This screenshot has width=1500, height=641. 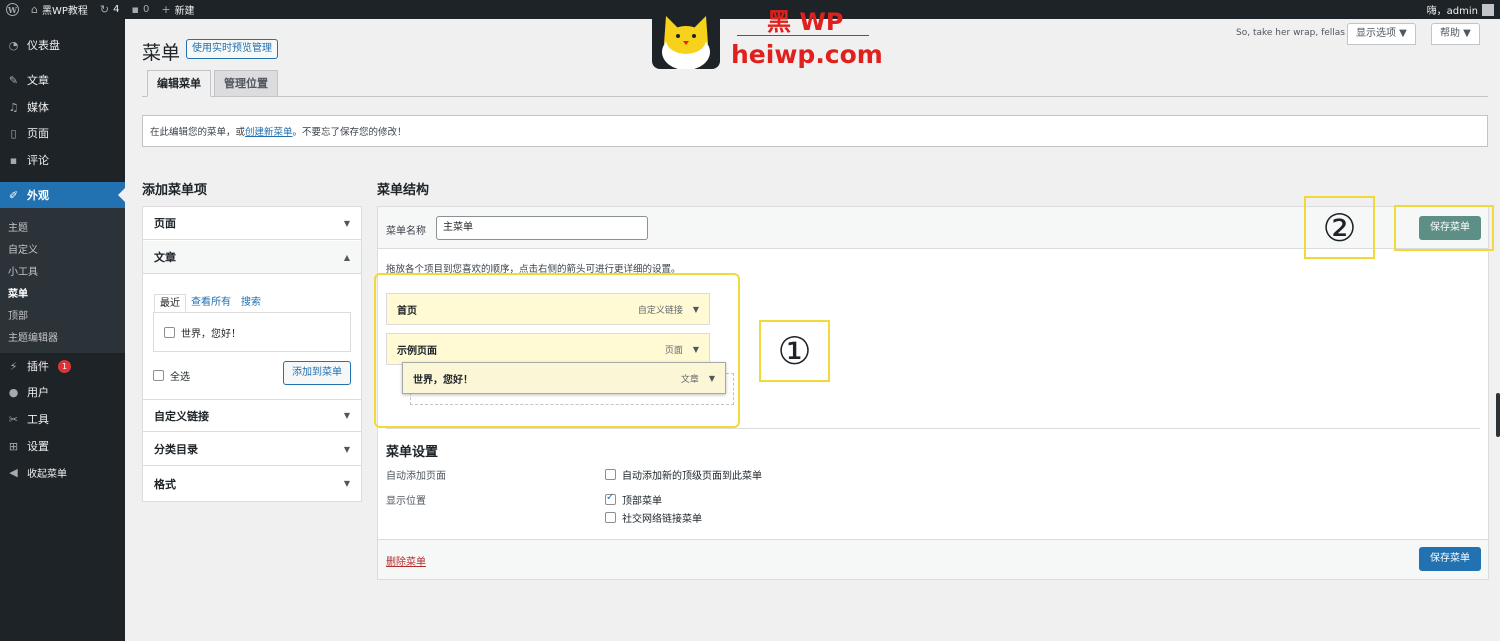 What do you see at coordinates (62, 366) in the screenshot?
I see `sidebar-item-plugins: ⚡ 插件 1` at bounding box center [62, 366].